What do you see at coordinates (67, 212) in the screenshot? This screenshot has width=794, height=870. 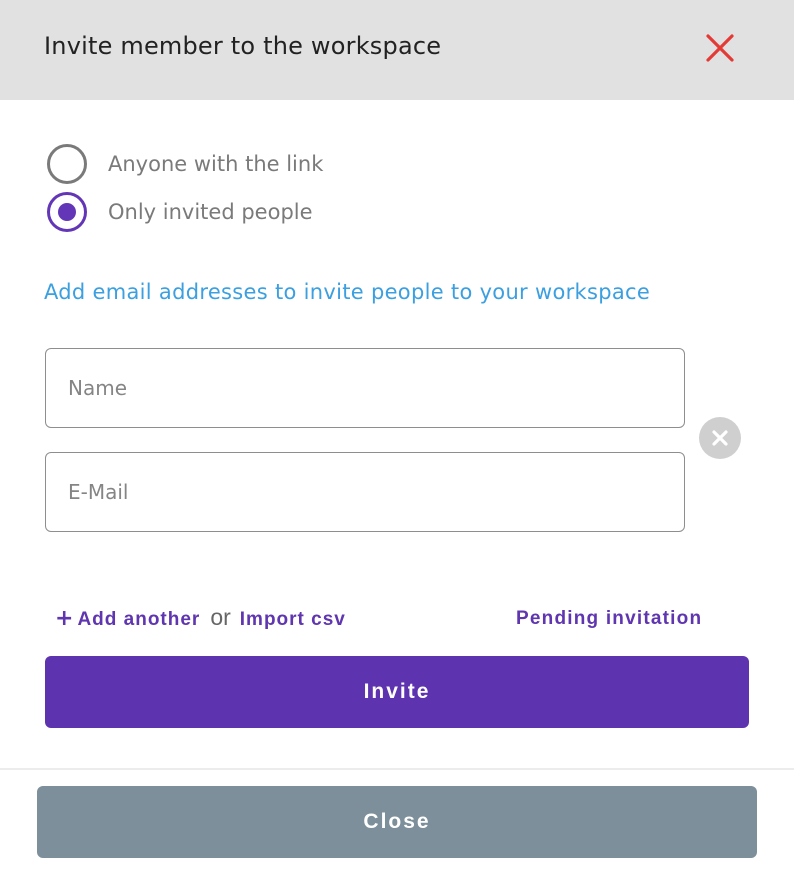 I see `radio-checked-icon` at bounding box center [67, 212].